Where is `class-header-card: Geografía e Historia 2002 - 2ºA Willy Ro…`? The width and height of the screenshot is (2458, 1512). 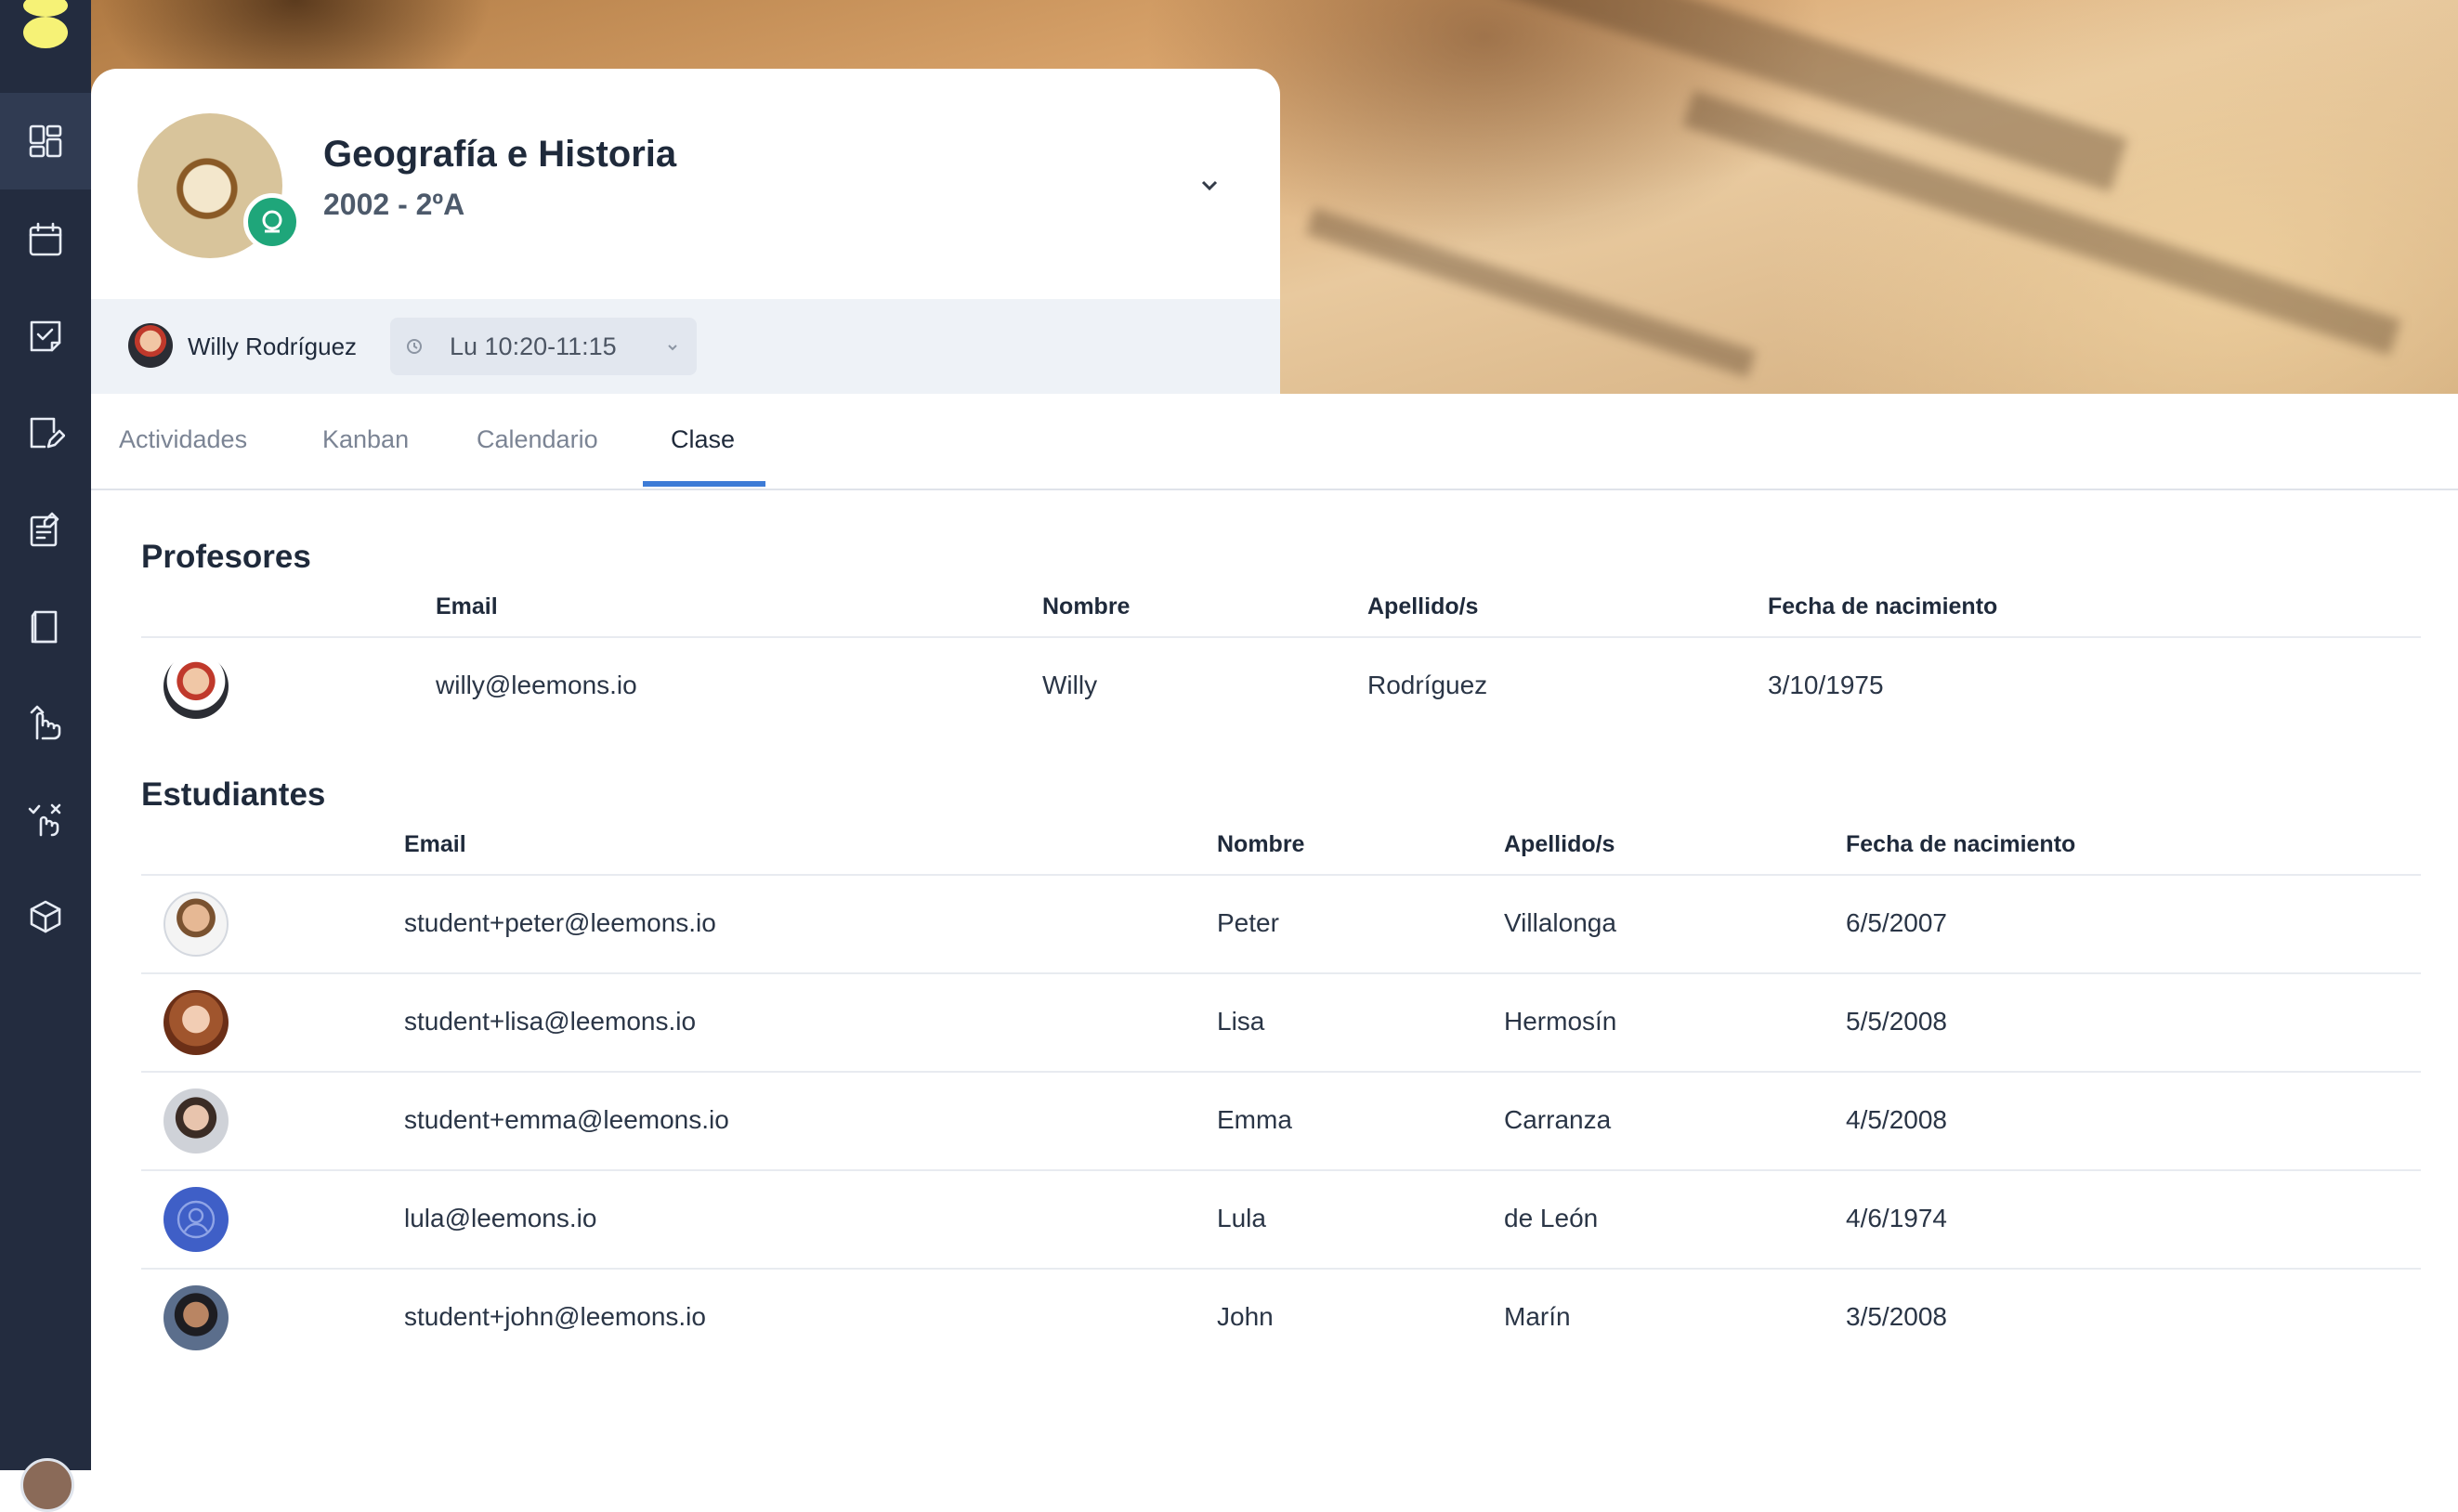 class-header-card: Geografía e Historia 2002 - 2ºA Willy Ro… is located at coordinates (686, 232).